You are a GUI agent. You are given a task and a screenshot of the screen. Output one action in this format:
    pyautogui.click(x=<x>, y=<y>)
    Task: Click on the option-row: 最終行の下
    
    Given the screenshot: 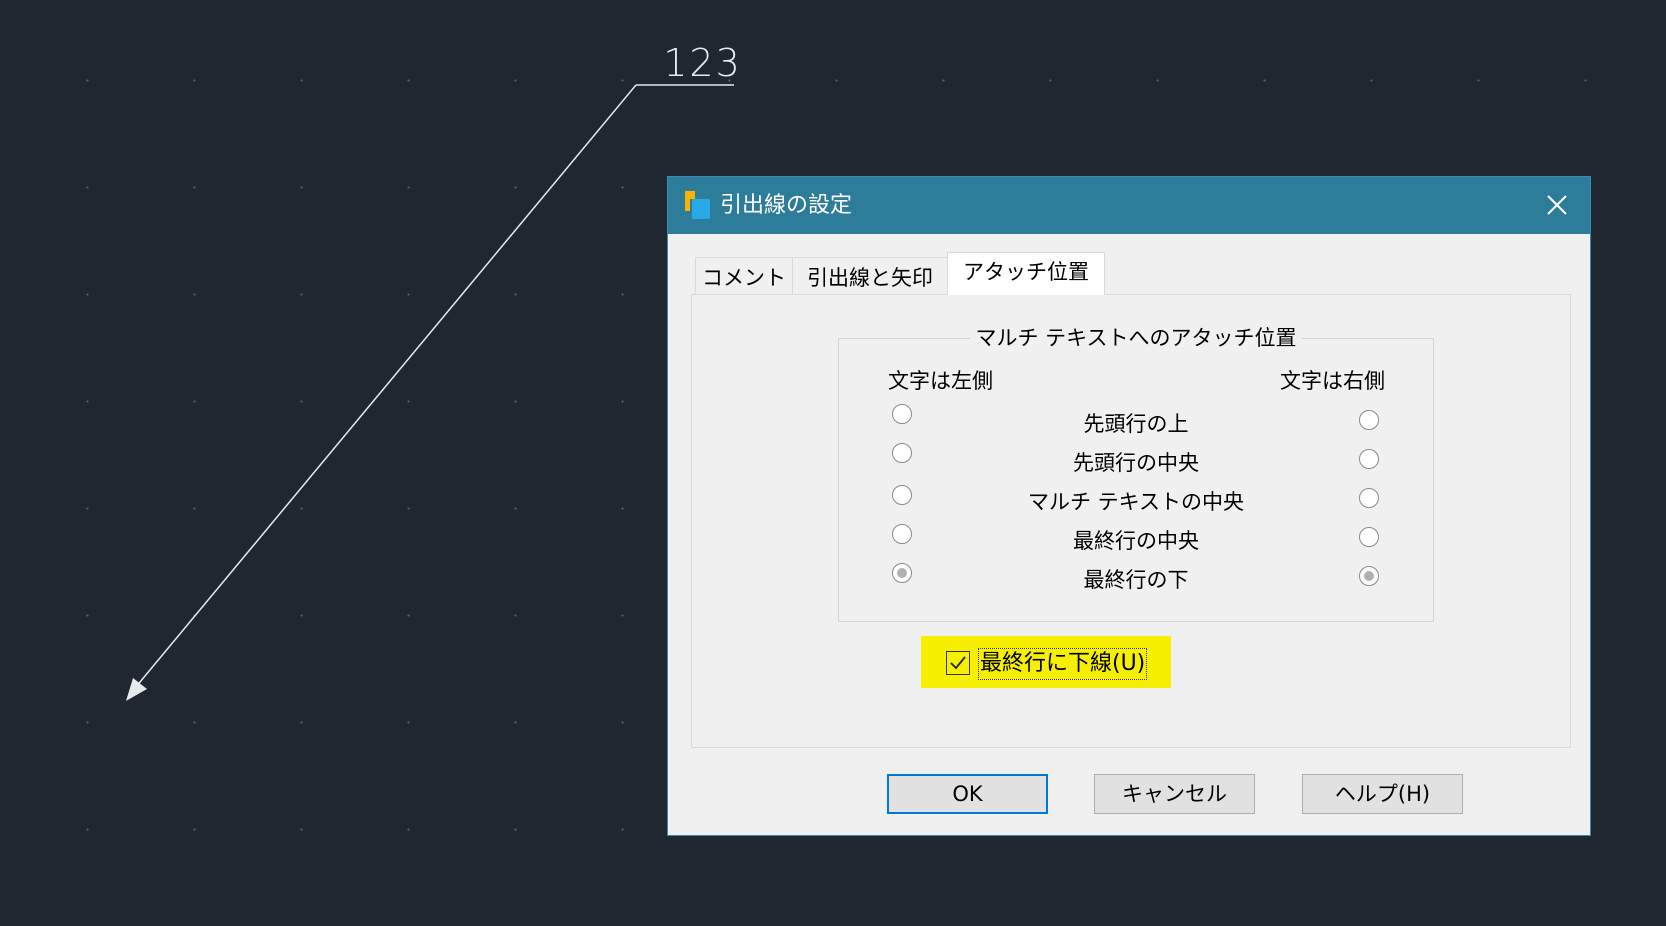 What is the action you would take?
    pyautogui.click(x=1136, y=578)
    